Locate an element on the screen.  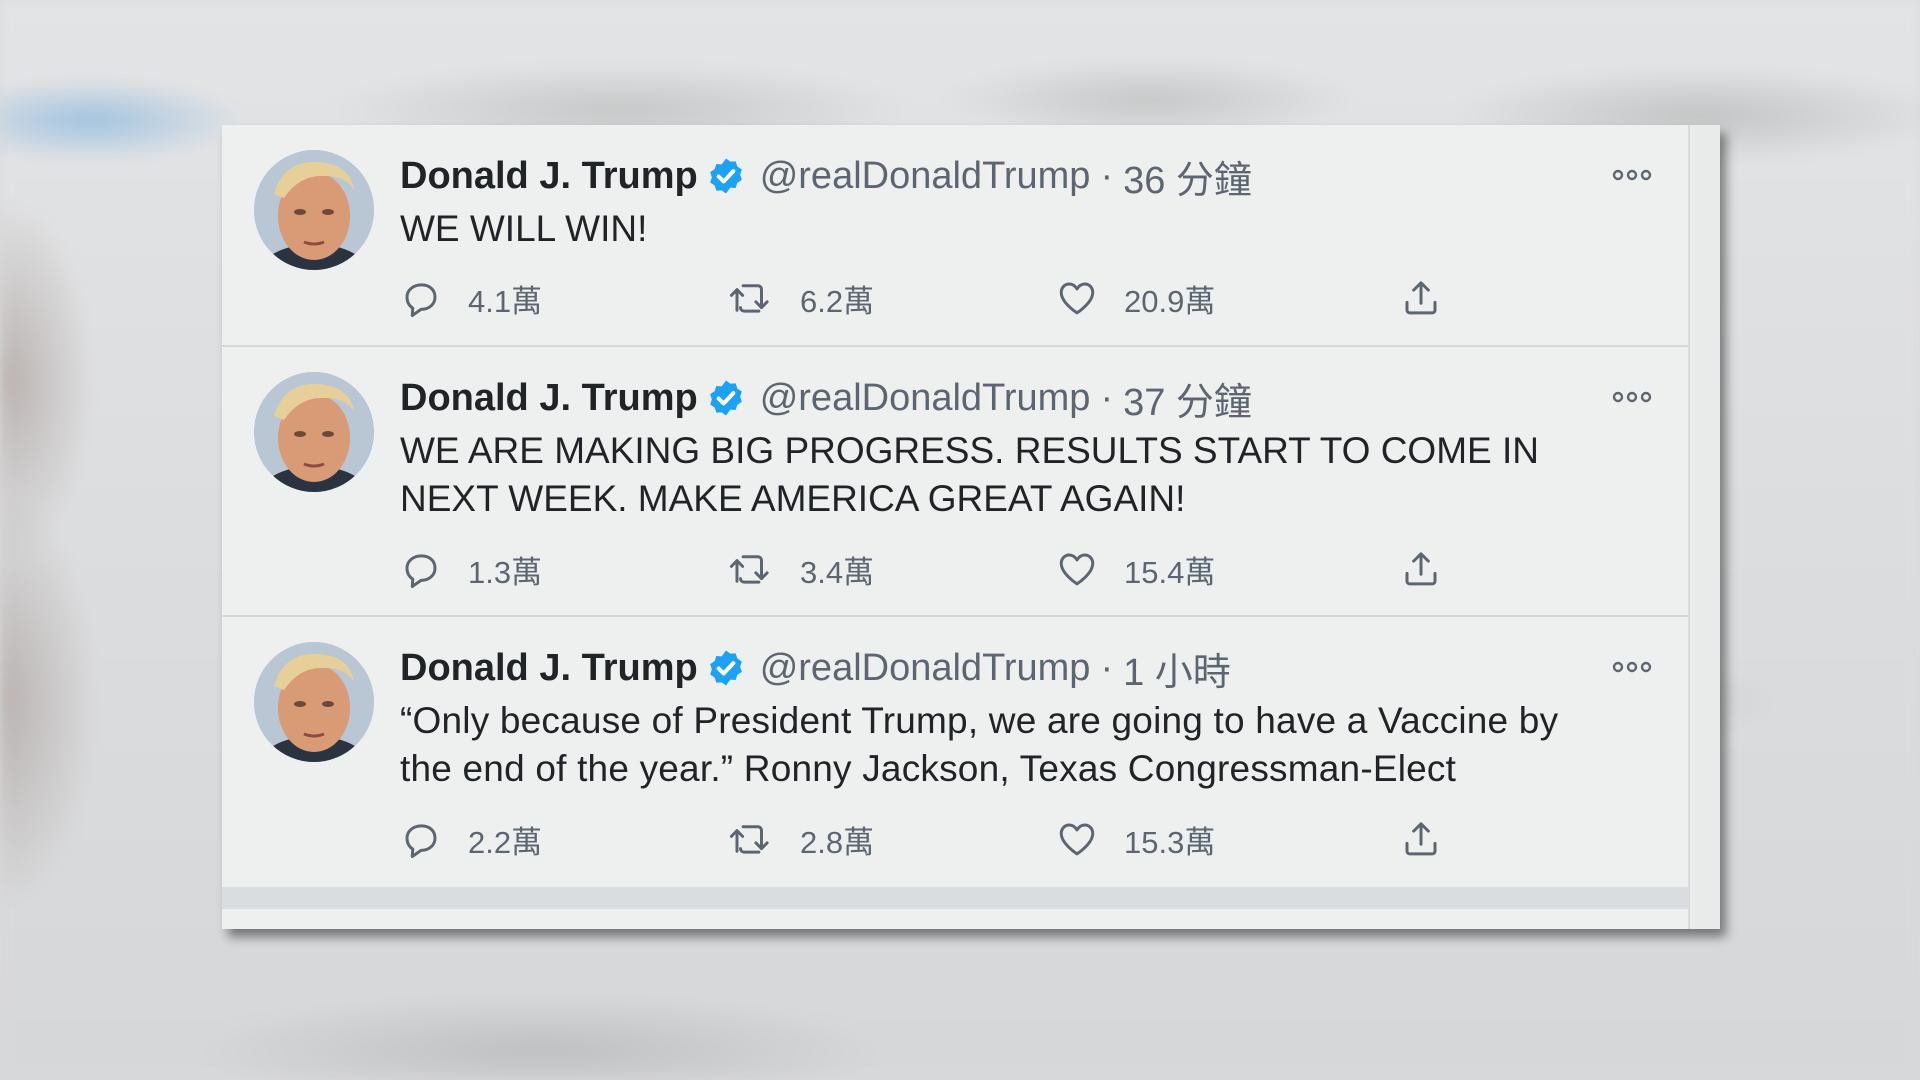
retweet-button: 2.8萬 is located at coordinates (801, 839).